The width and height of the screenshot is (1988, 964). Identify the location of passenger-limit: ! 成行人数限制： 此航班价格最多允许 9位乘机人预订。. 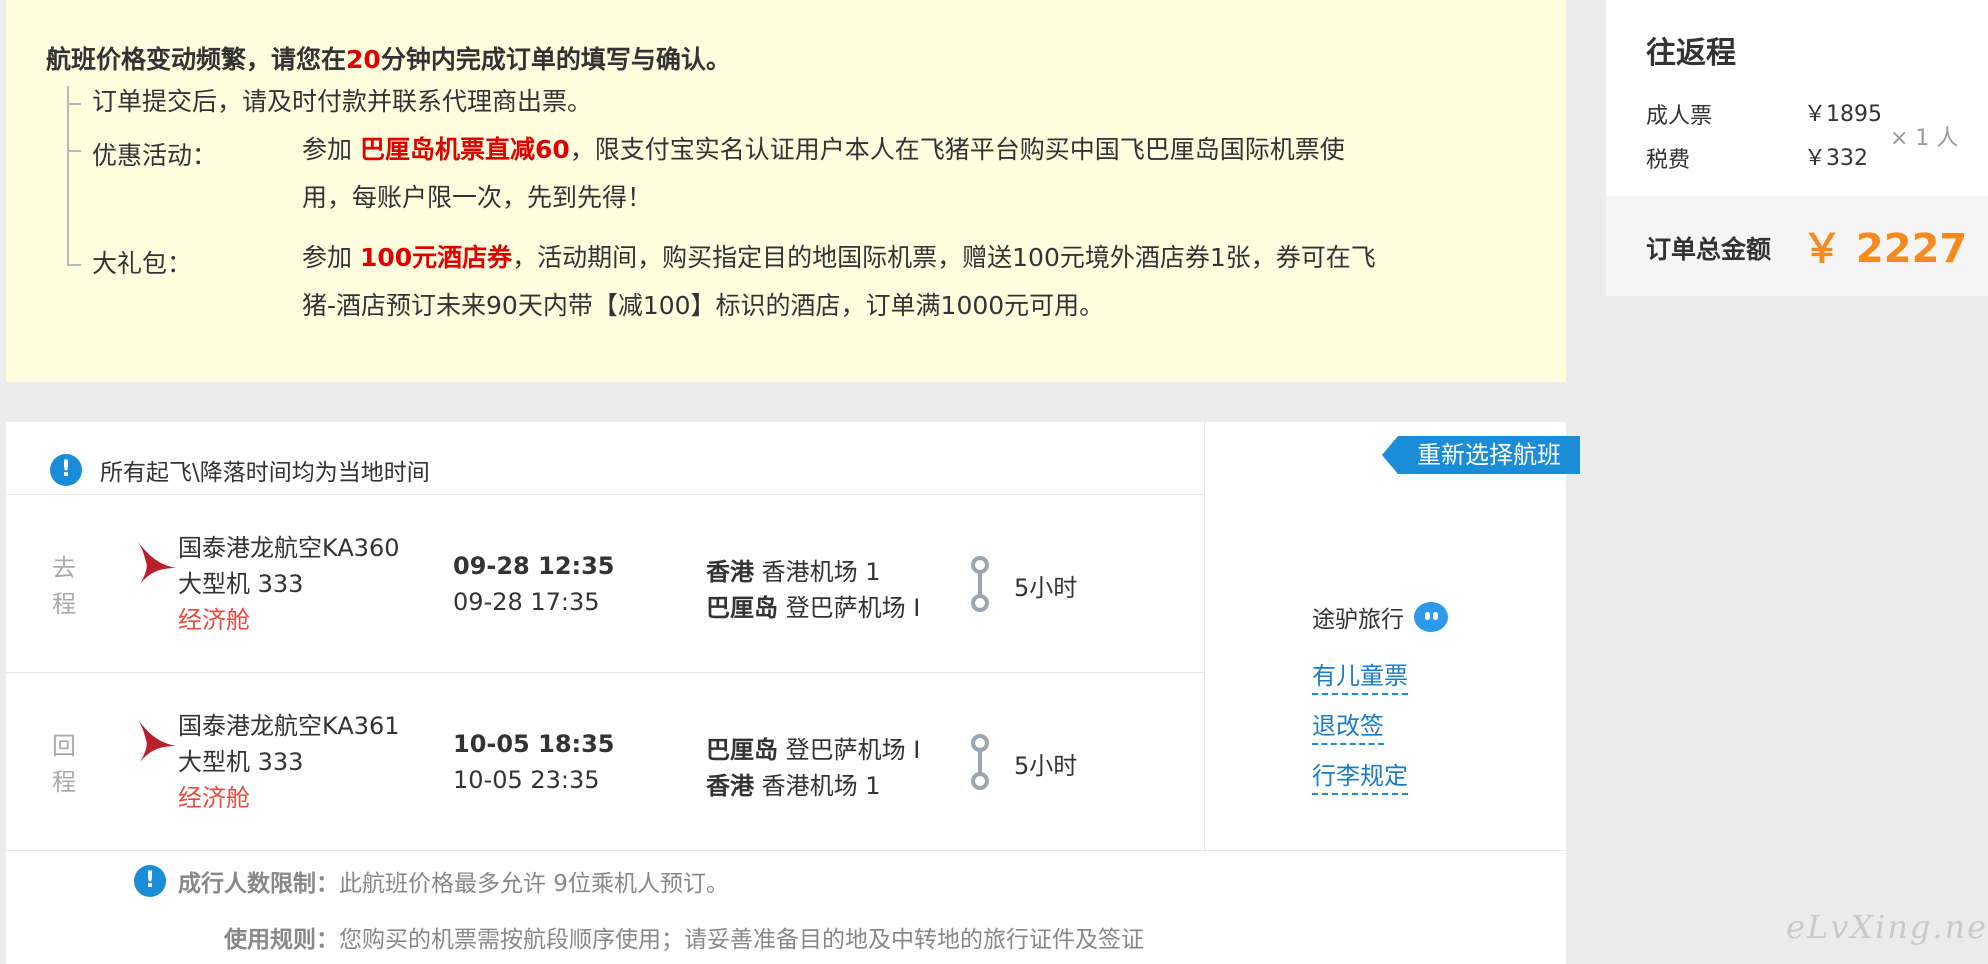
(431, 881).